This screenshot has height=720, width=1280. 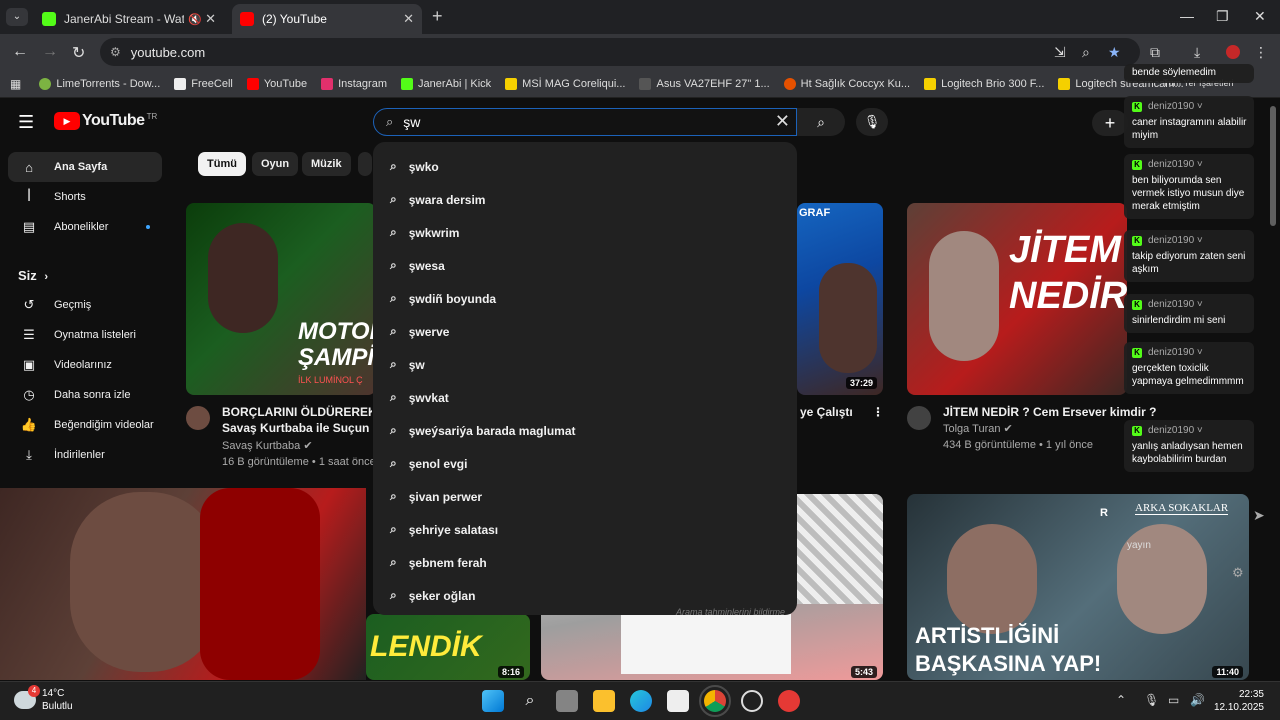 What do you see at coordinates (872, 122) in the screenshot?
I see `voice-search-button: 🎙` at bounding box center [872, 122].